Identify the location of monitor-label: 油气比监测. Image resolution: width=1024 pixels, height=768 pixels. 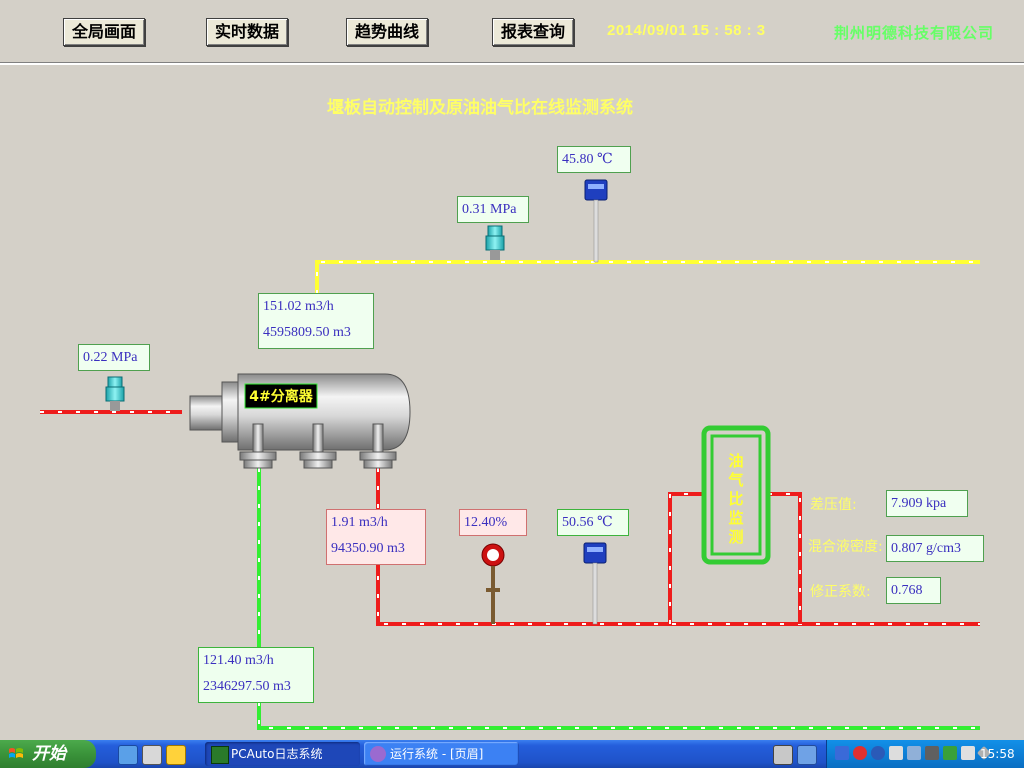
(735, 499).